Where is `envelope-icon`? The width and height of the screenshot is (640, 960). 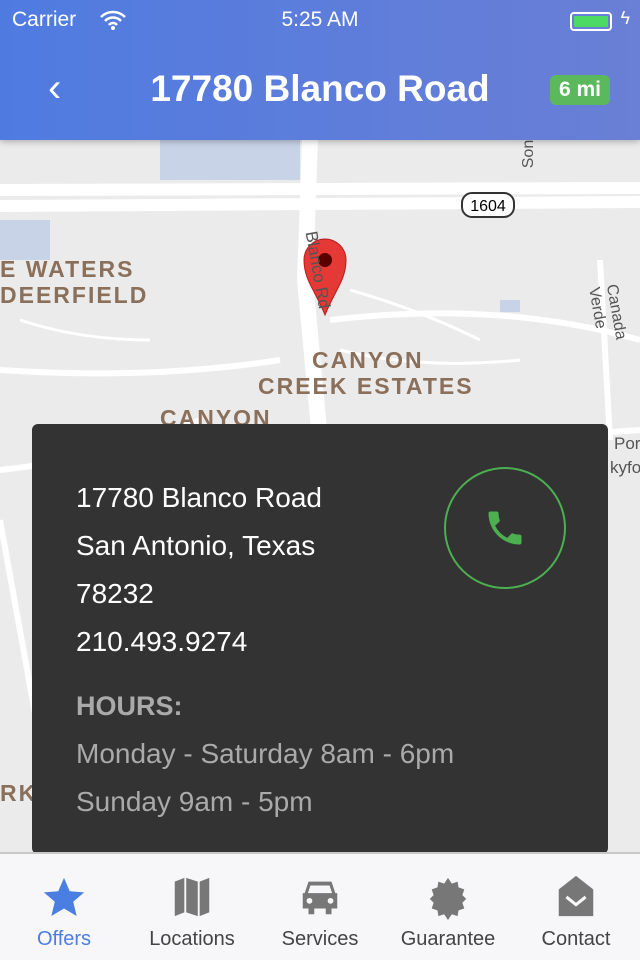 envelope-icon is located at coordinates (576, 896).